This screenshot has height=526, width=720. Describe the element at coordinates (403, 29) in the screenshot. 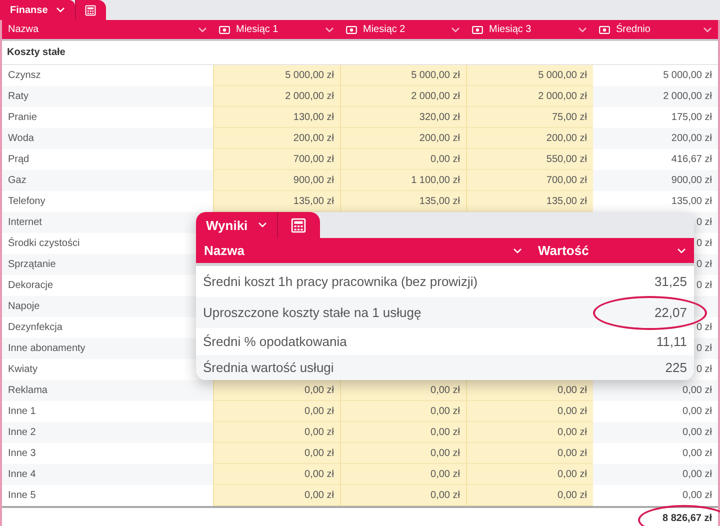

I see `column-header: Miesiąc 2` at that location.